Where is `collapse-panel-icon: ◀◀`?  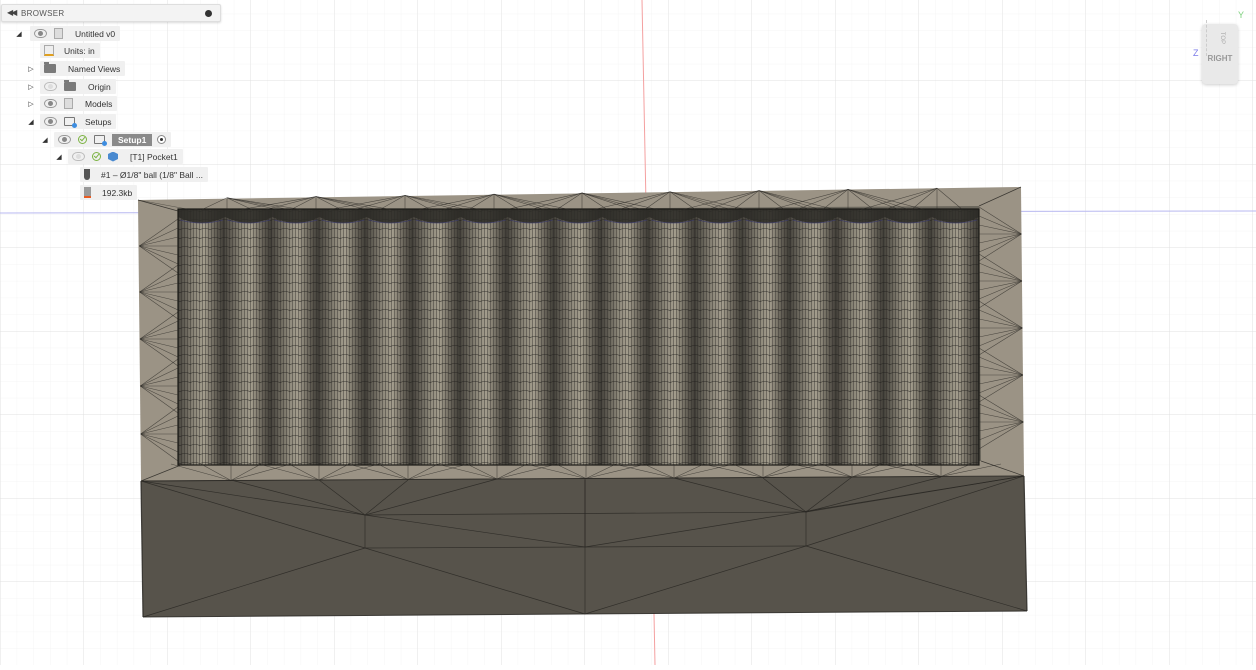 collapse-panel-icon: ◀◀ is located at coordinates (11, 12).